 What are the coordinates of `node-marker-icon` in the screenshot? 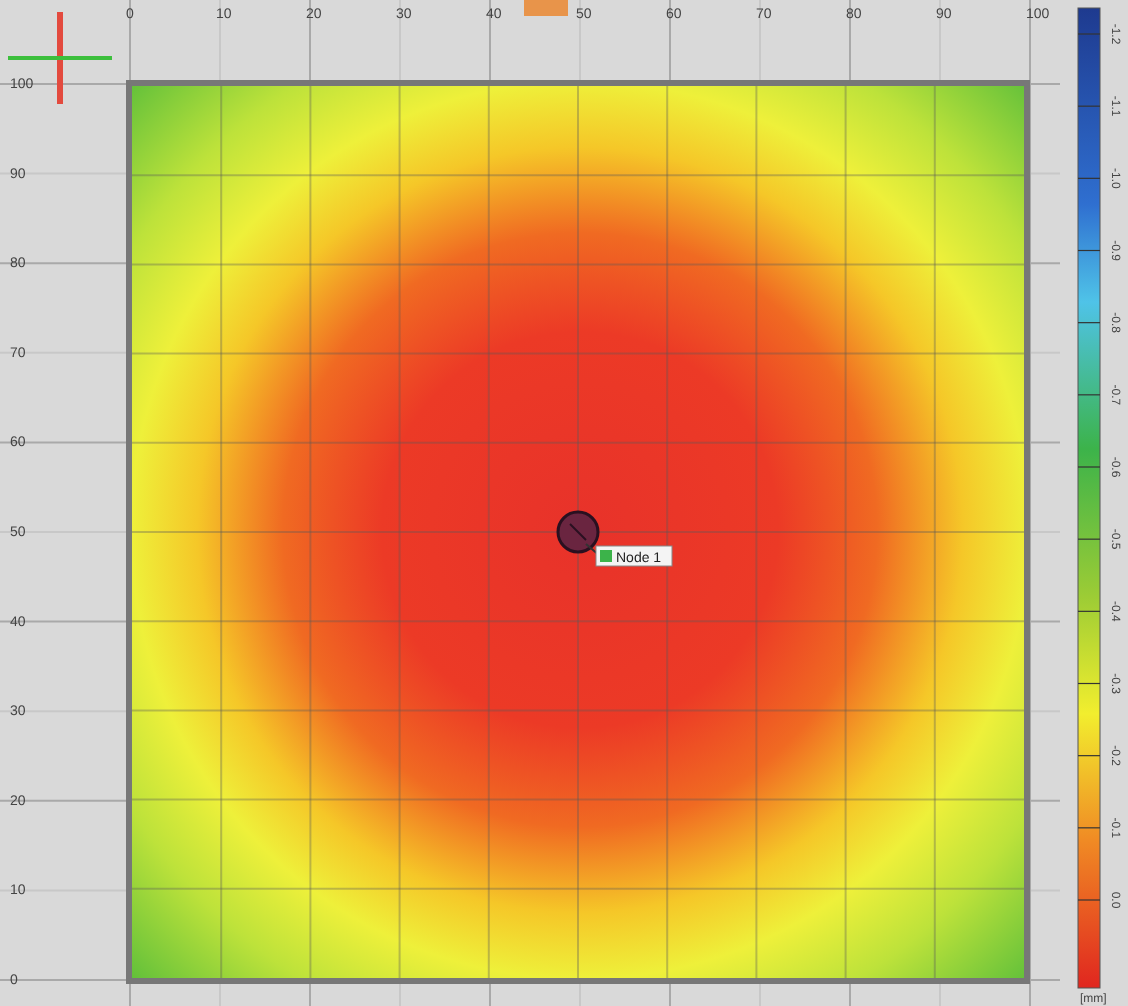 It's located at (578, 532).